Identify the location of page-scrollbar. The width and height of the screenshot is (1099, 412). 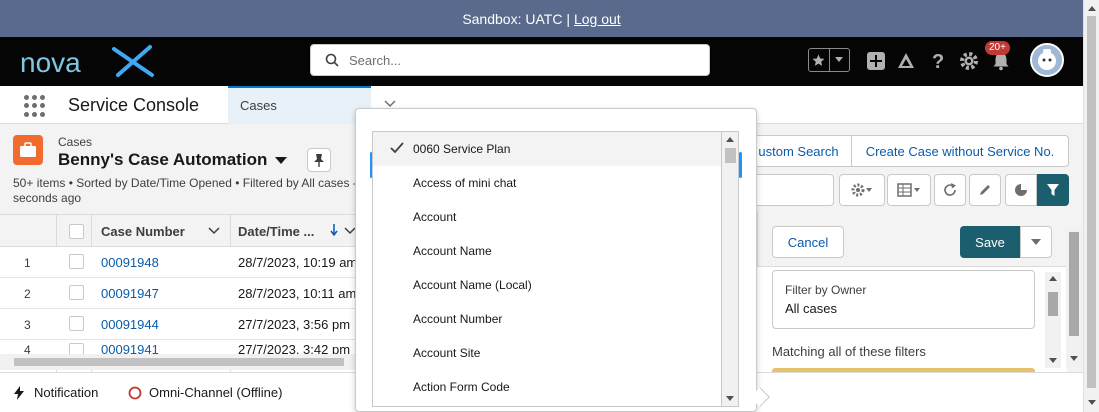
(1091, 206).